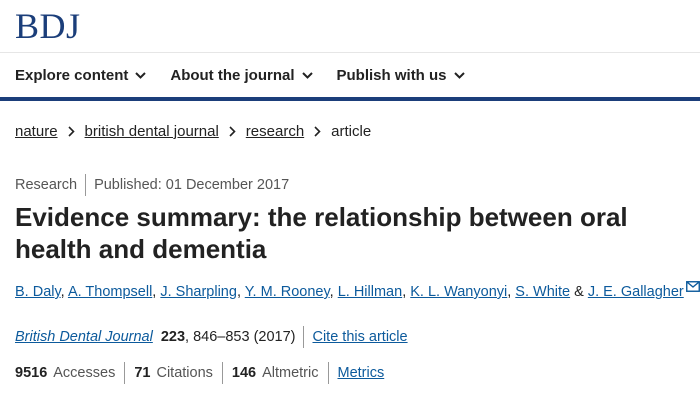  Describe the element at coordinates (542, 292) in the screenshot. I see `author-link: S. White` at that location.